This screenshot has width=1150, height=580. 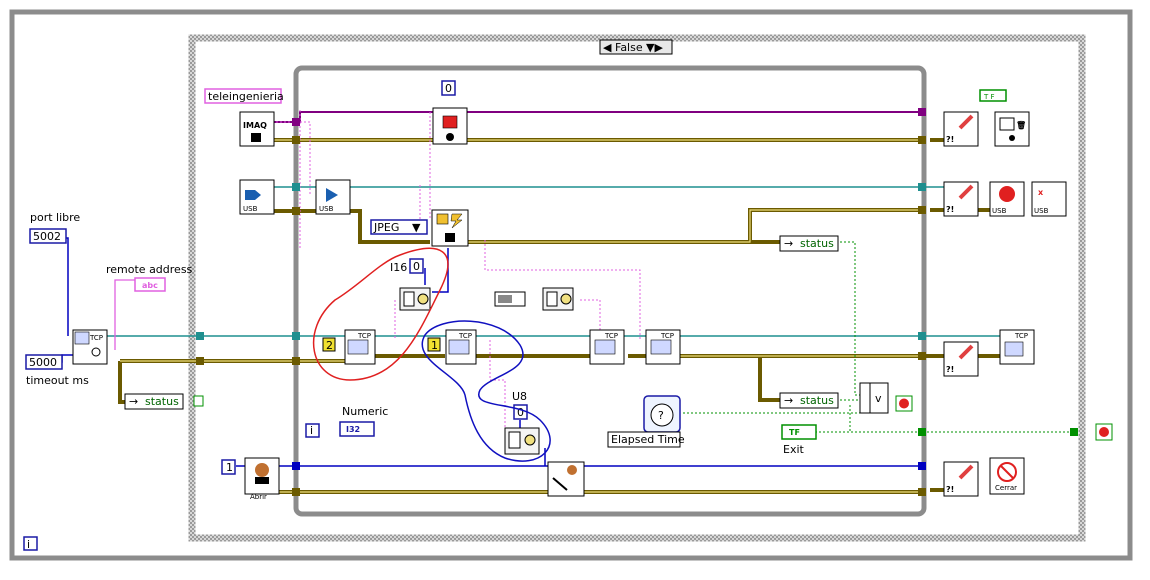 I want to click on imaq-flatten-icon, so click(x=450, y=228).